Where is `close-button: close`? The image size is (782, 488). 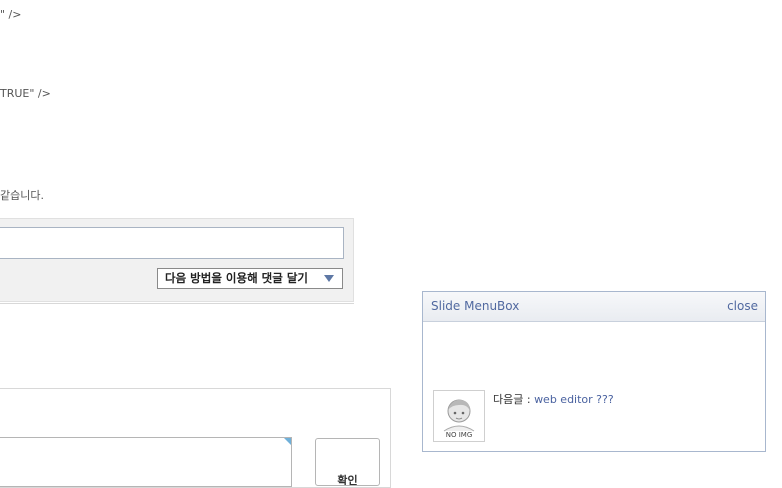 close-button: close is located at coordinates (742, 306).